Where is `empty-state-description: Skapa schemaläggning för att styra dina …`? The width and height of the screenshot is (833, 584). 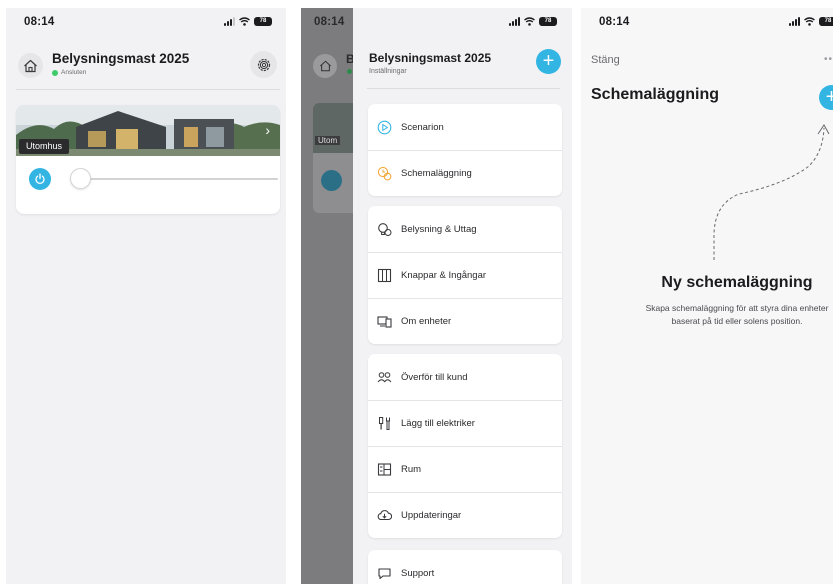 empty-state-description: Skapa schemaläggning för att styra dina … is located at coordinates (707, 314).